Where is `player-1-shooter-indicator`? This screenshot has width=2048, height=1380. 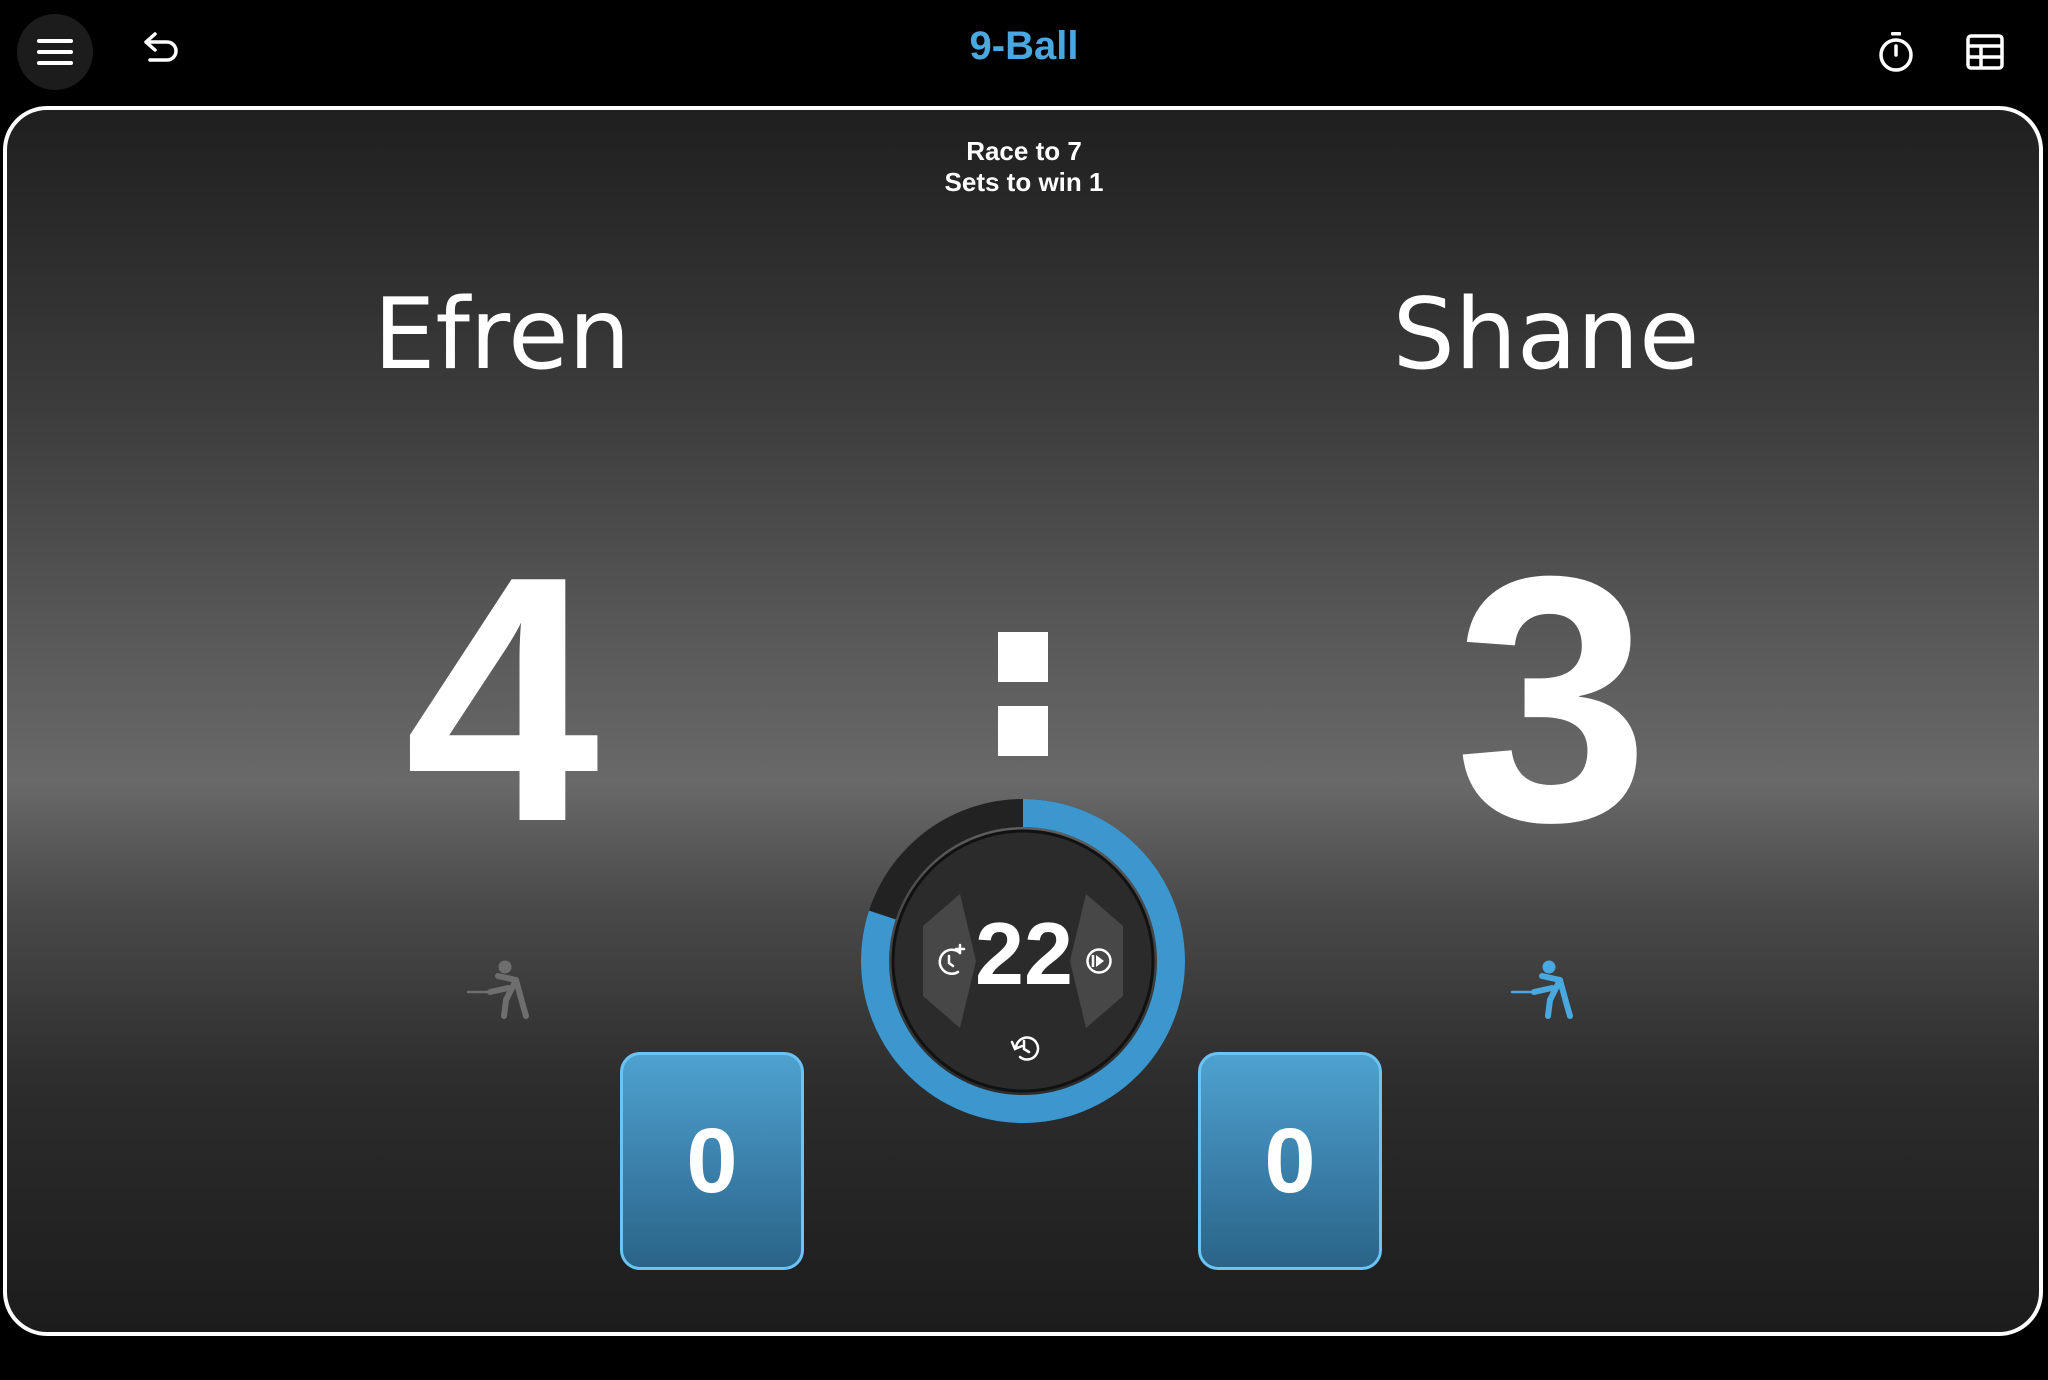
player-1-shooter-indicator is located at coordinates (502, 992).